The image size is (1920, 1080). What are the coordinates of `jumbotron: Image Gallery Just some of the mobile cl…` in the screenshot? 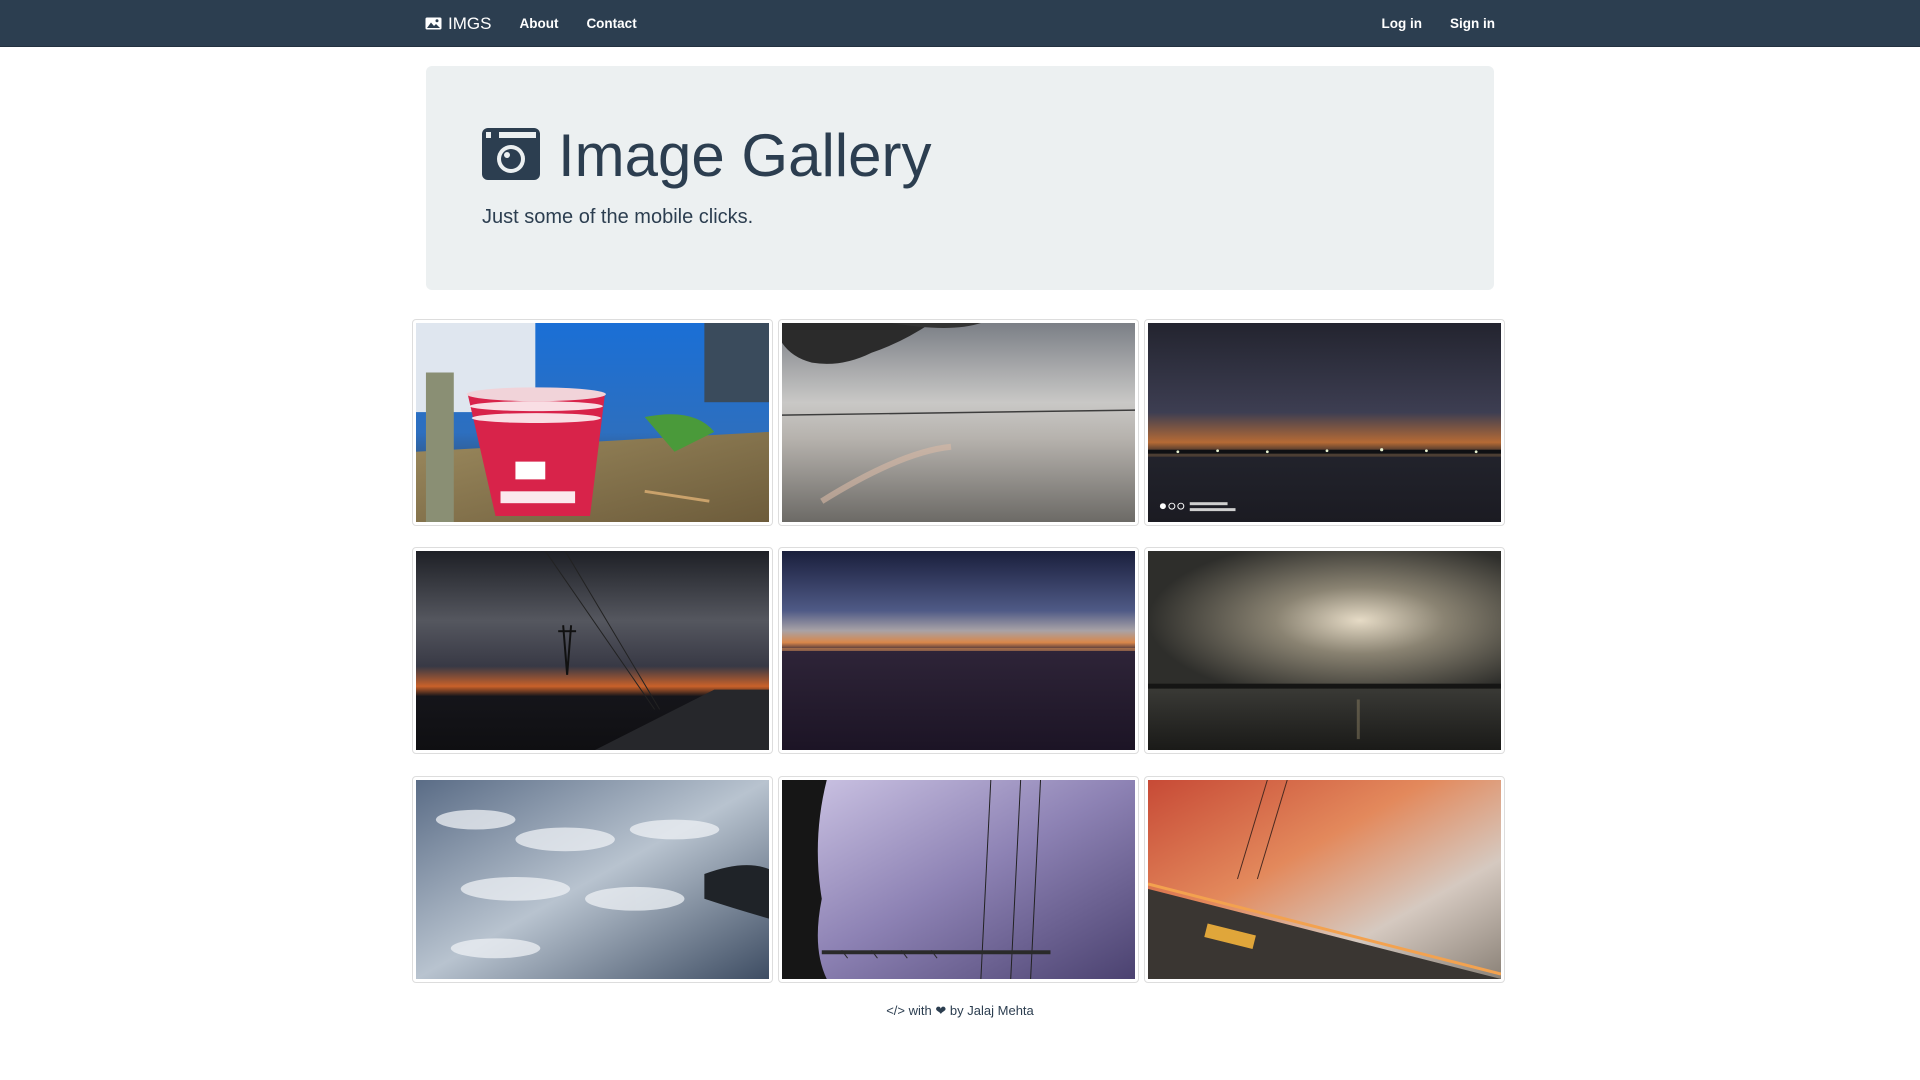 It's located at (960, 178).